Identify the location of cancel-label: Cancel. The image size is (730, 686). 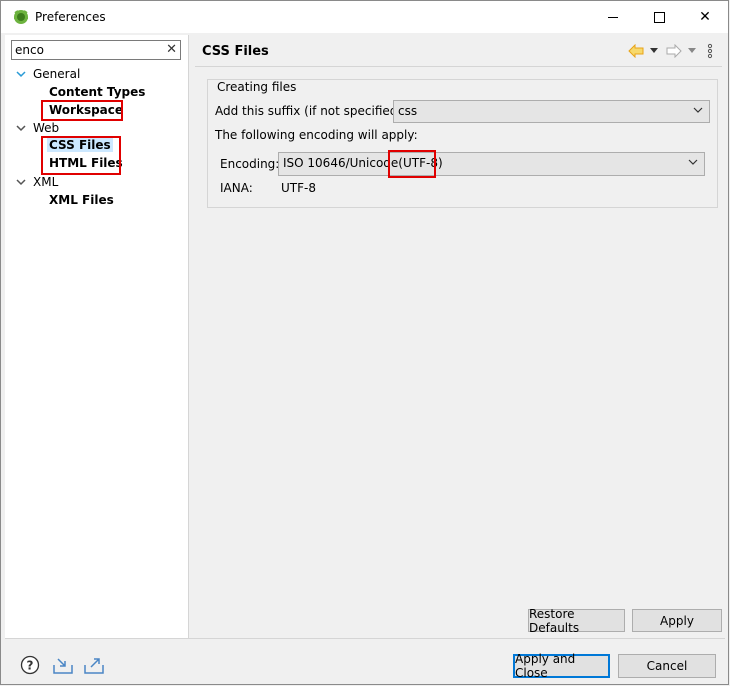
(667, 666).